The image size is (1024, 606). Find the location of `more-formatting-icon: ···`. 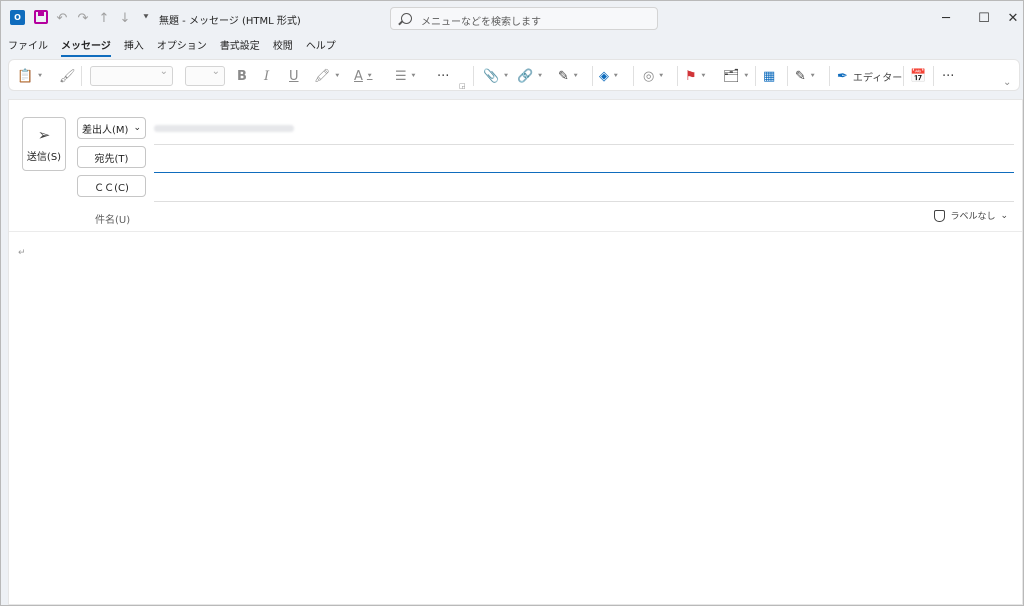

more-formatting-icon: ··· is located at coordinates (443, 76).